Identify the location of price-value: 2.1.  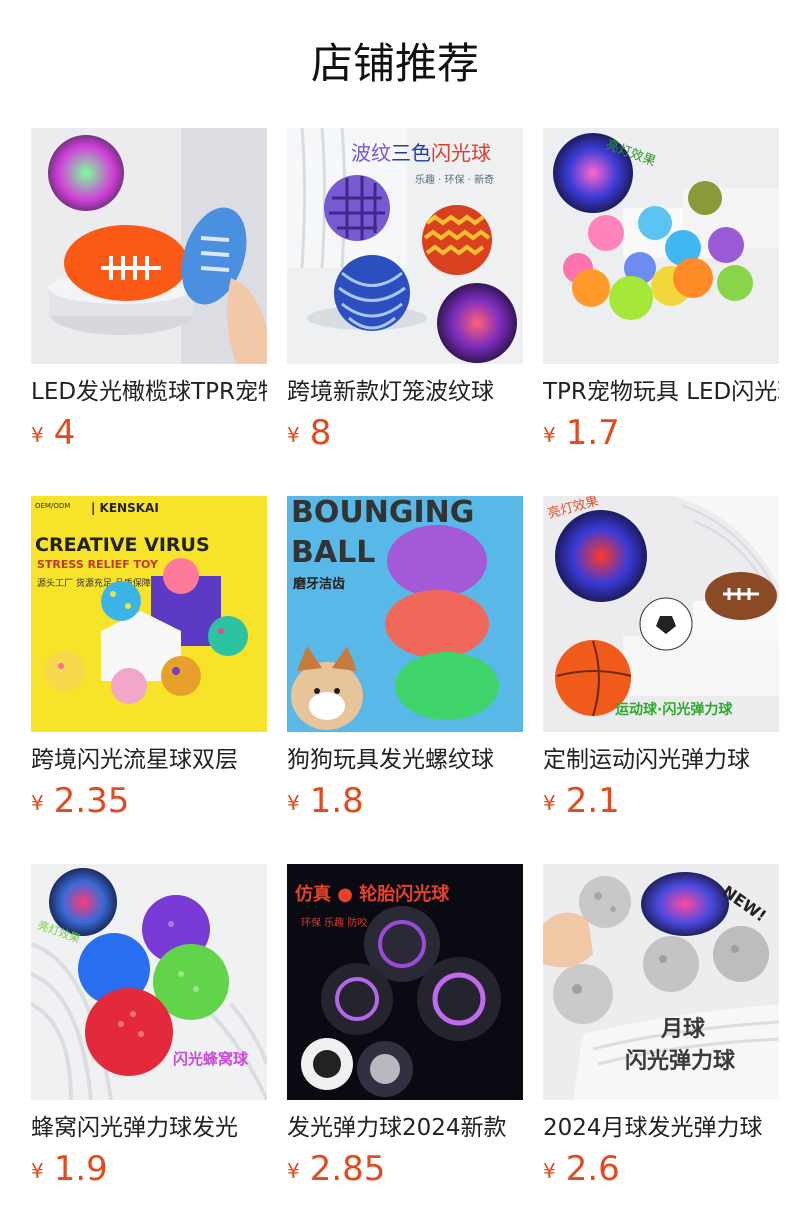
(592, 801).